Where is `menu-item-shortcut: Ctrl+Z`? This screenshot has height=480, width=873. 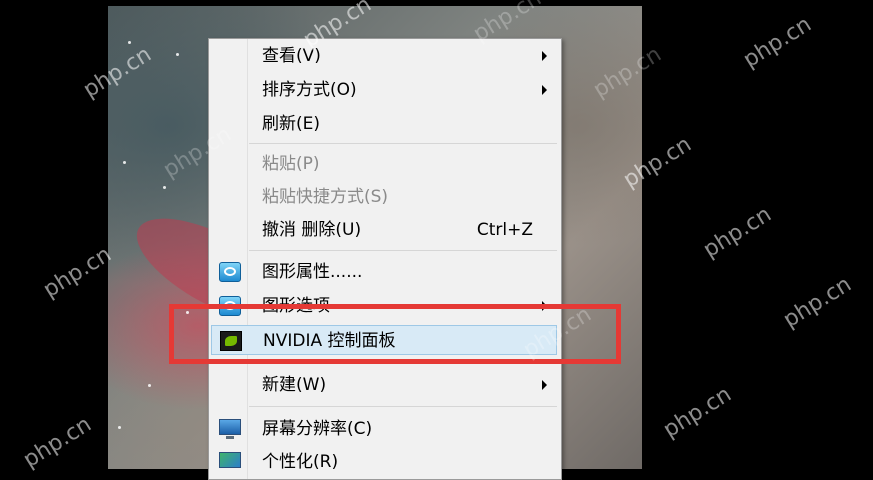
menu-item-shortcut: Ctrl+Z is located at coordinates (504, 230).